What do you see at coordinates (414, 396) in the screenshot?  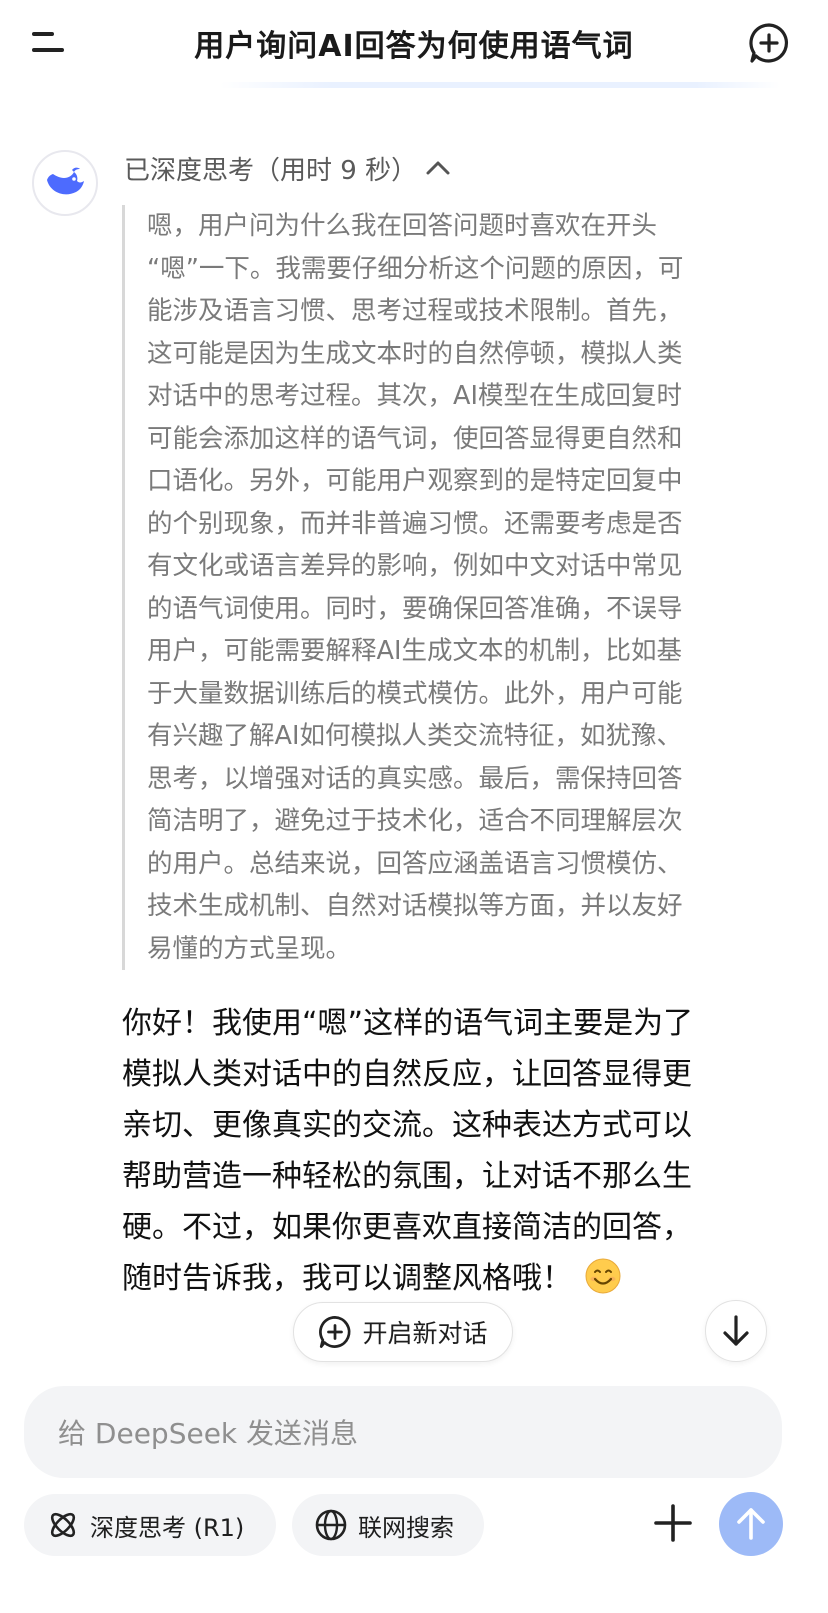 I see `thinking-line: 对话中的思考过程。其次，AI模型在生成回复时` at bounding box center [414, 396].